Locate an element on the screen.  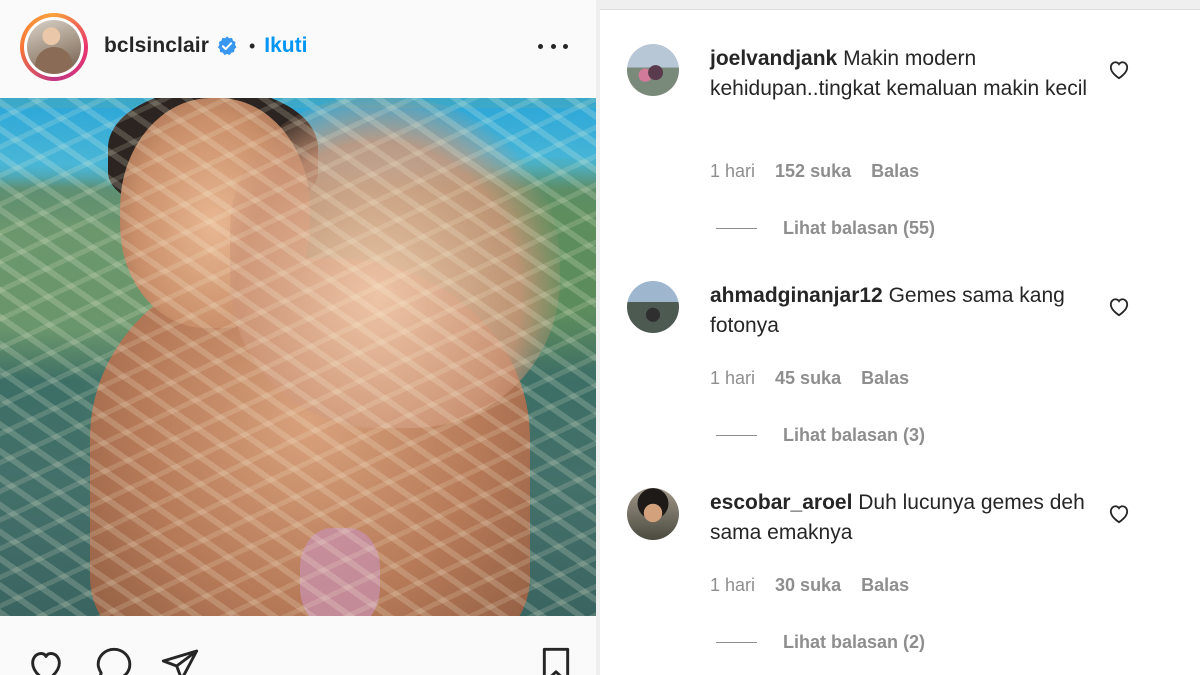
comment-meta: 1 hari 152 suka Balas is located at coordinates (814, 171).